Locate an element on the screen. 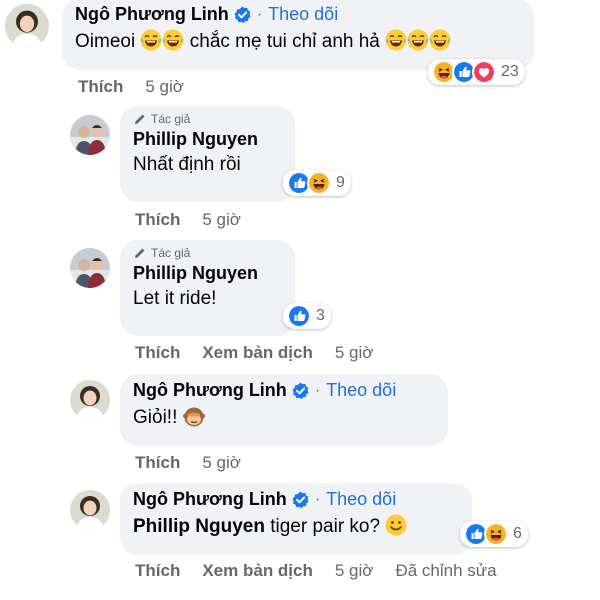  comment-actions: Thích Xem bản dịch 5 giờ is located at coordinates (254, 353).